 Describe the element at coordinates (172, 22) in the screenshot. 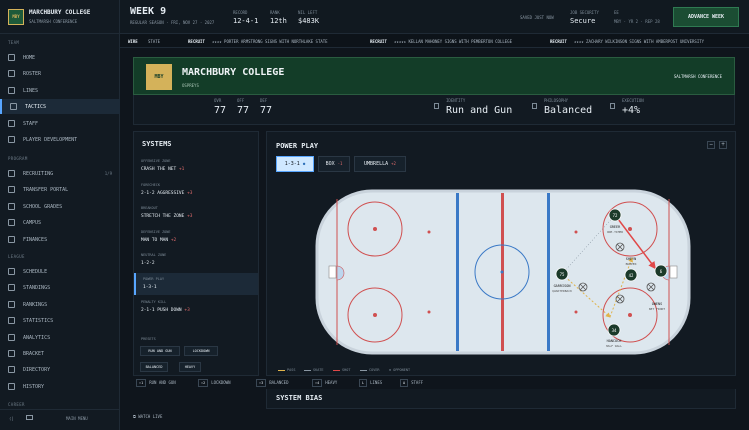

I see `week-subtitle: REGULAR SEASON · FRI, NOV 27 · 2027` at that location.